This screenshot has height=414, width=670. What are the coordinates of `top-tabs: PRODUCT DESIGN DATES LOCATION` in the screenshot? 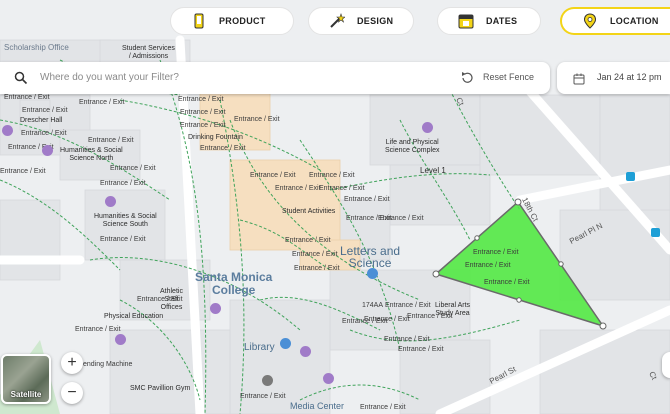 It's located at (335, 22).